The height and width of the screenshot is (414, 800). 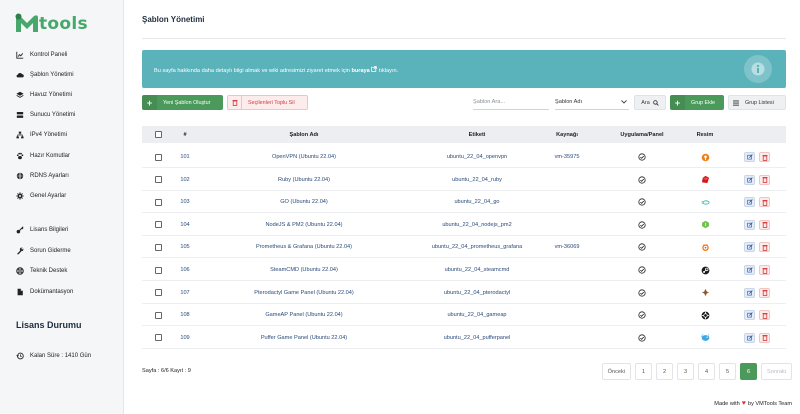 I want to click on pagination-page: 5, so click(x=728, y=371).